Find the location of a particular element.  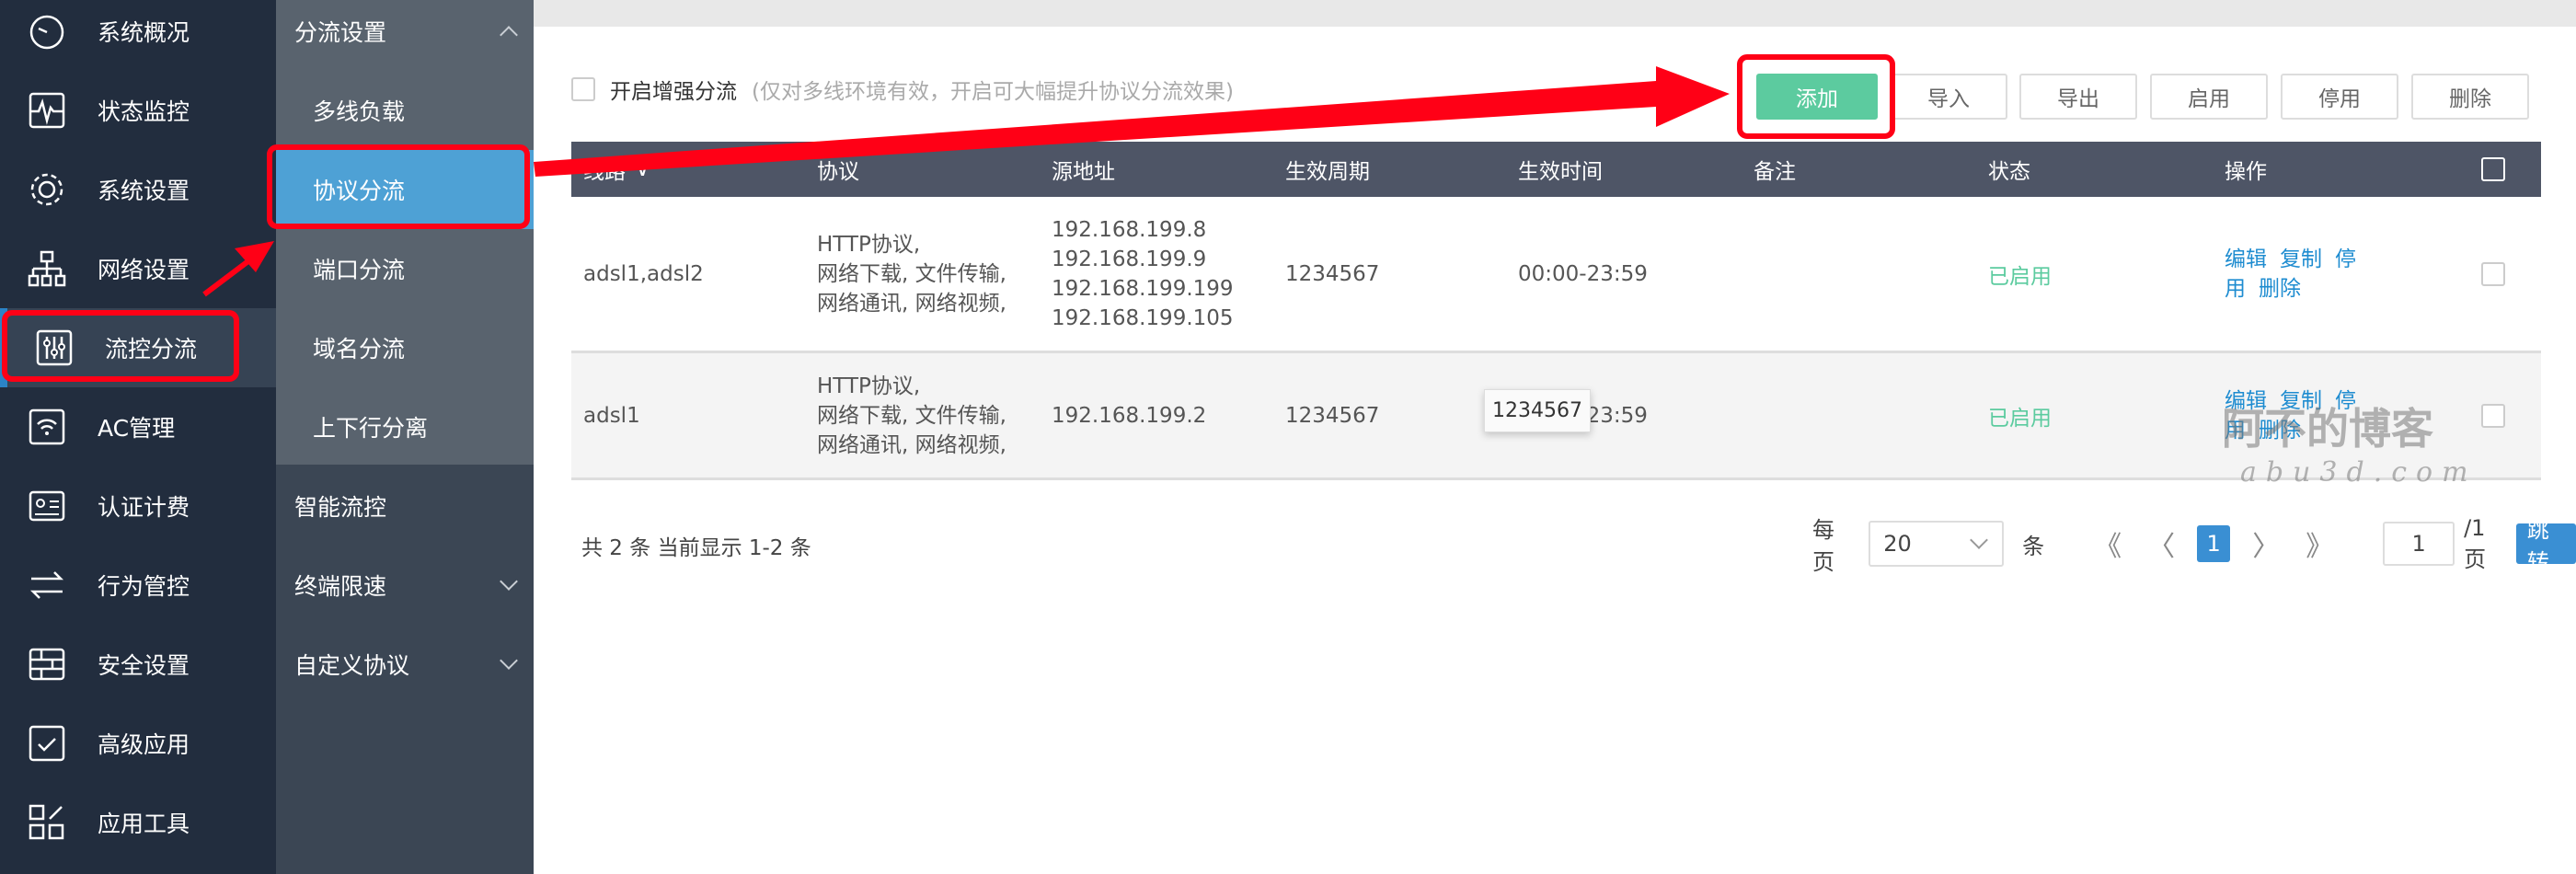

total-pages: /1页 is located at coordinates (2475, 543).